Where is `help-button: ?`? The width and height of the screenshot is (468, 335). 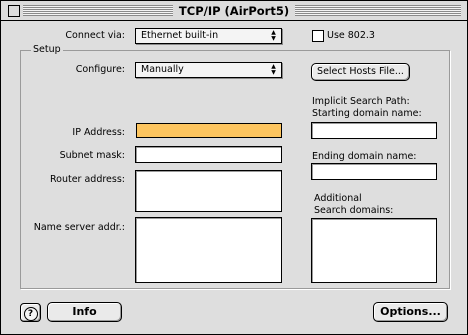 help-button: ? is located at coordinates (30, 312).